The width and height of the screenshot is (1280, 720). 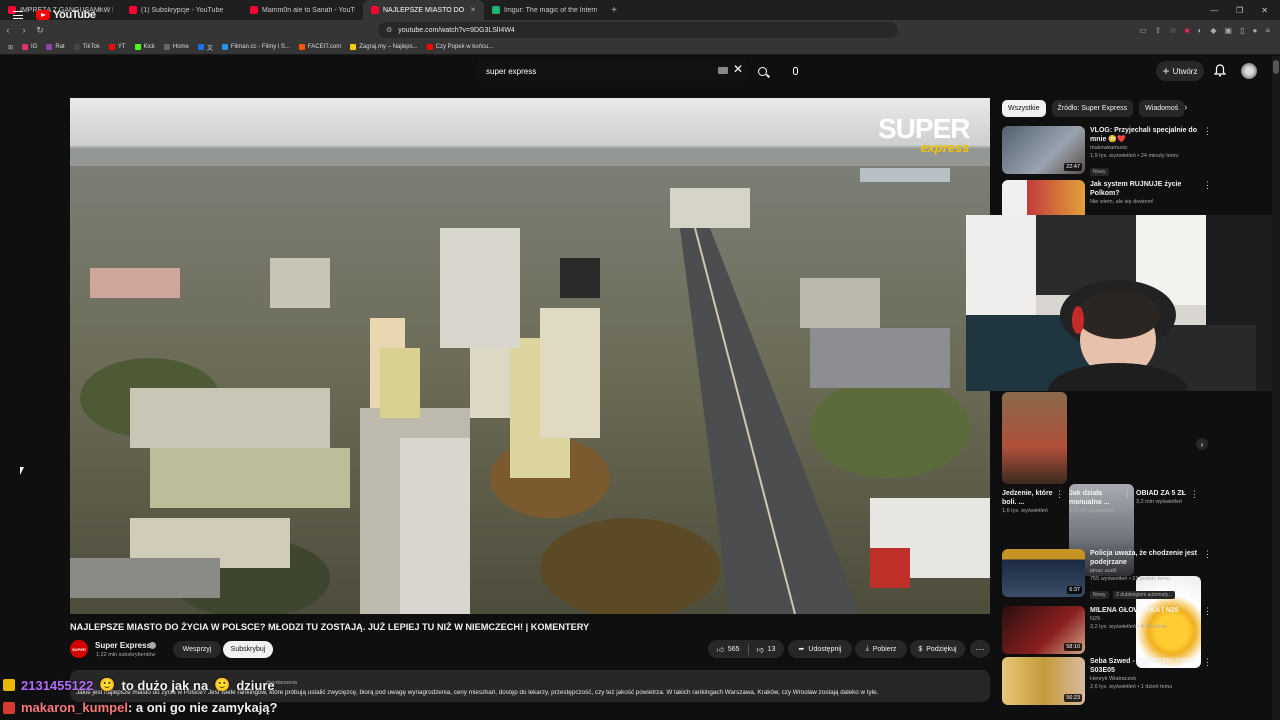 What do you see at coordinates (1043, 681) in the screenshot?
I see `video-thumbnail: 56:23` at bounding box center [1043, 681].